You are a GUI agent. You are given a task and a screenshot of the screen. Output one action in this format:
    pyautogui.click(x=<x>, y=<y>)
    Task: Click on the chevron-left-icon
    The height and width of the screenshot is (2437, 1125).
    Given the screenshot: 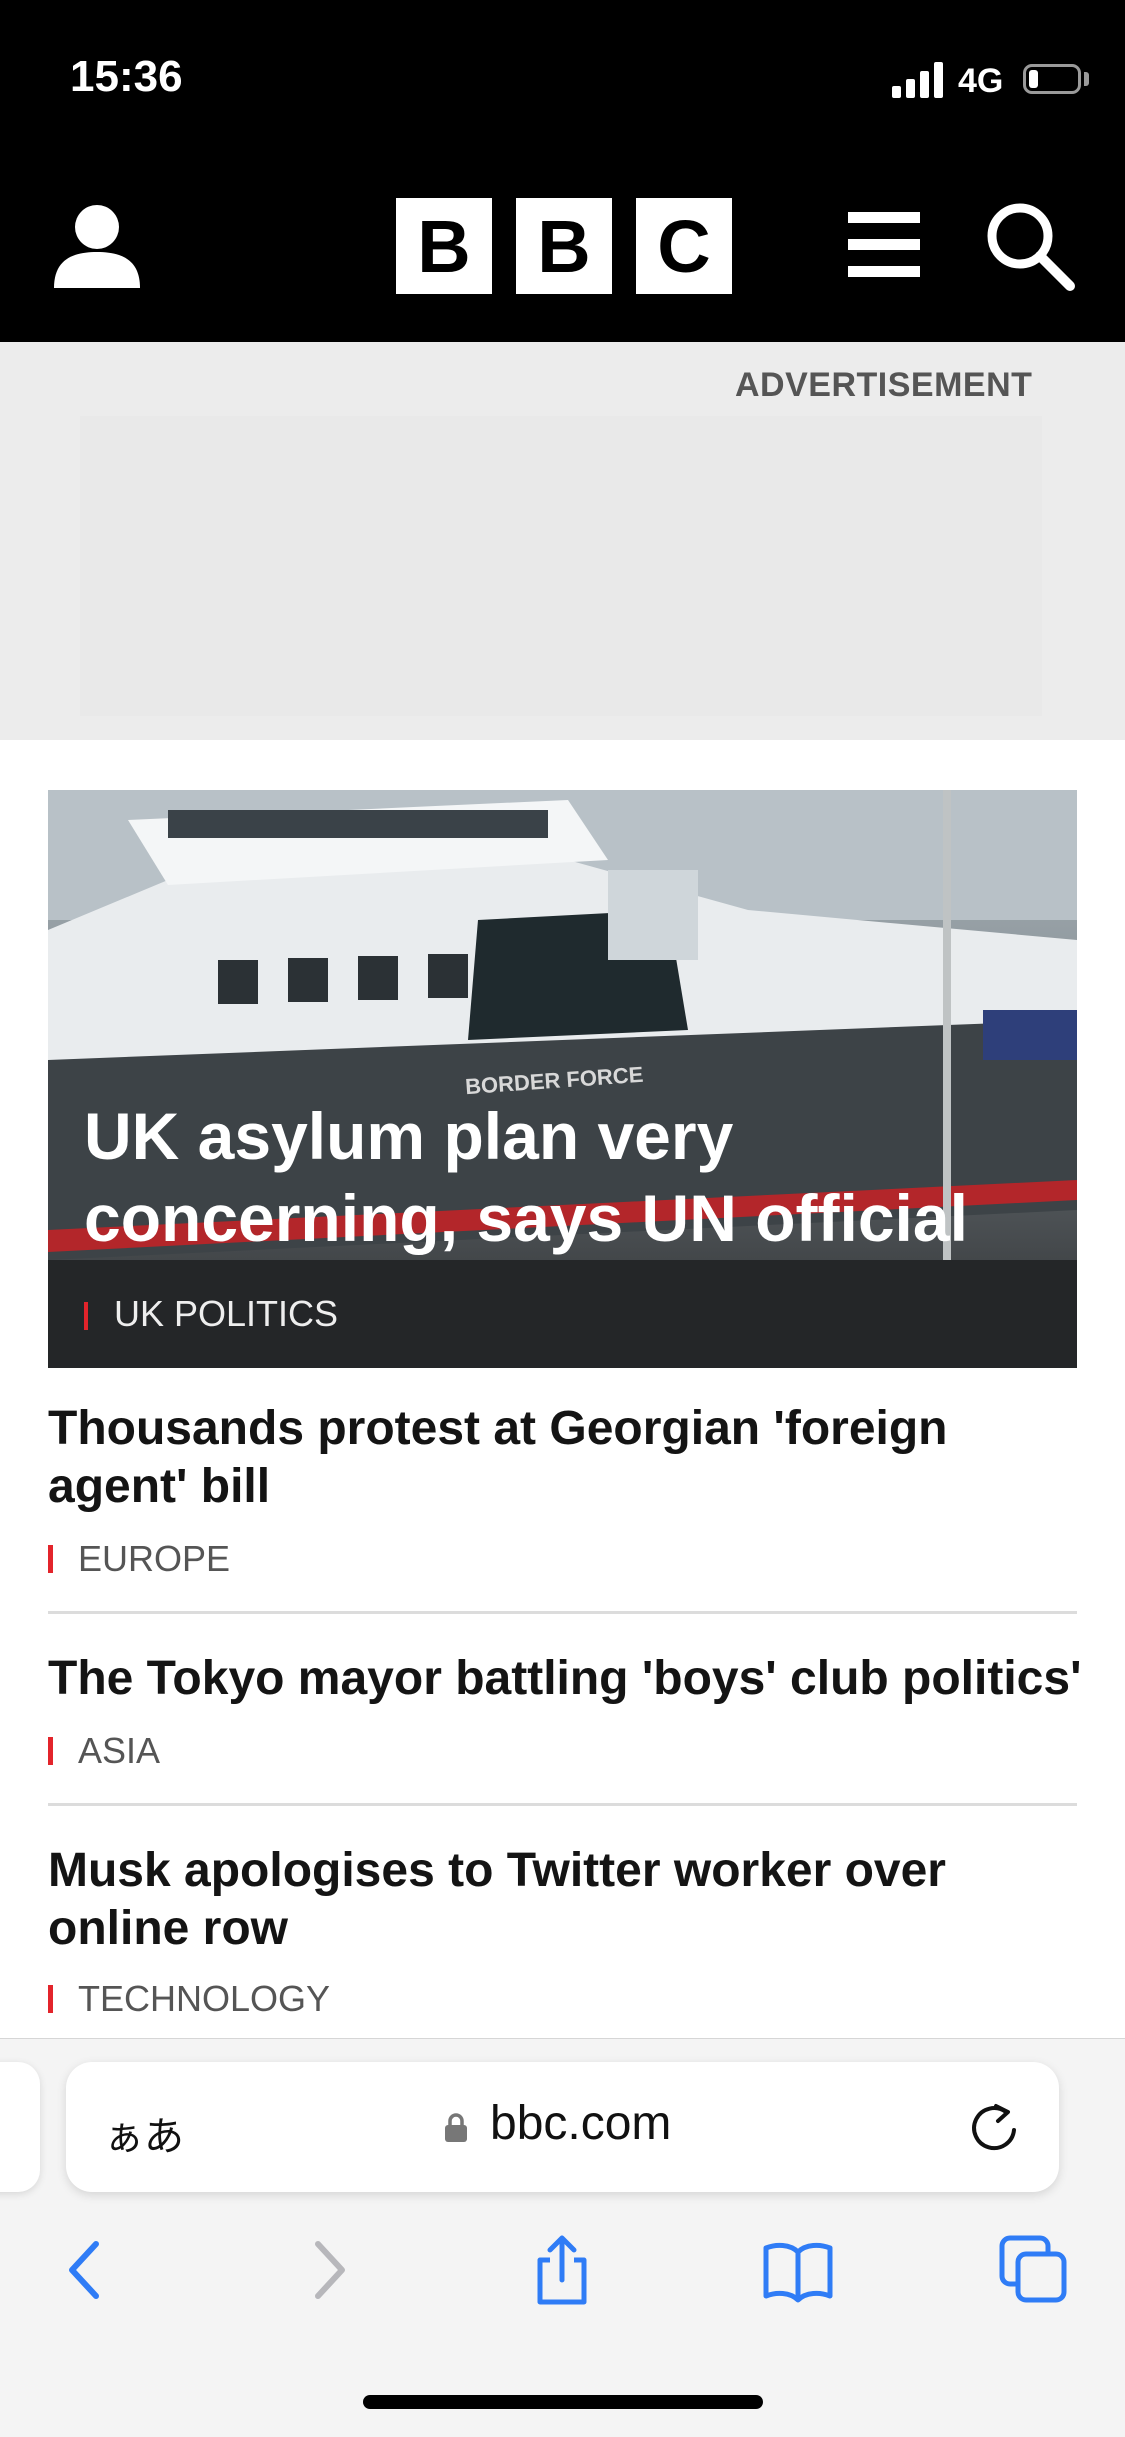 What is the action you would take?
    pyautogui.click(x=86, y=2270)
    